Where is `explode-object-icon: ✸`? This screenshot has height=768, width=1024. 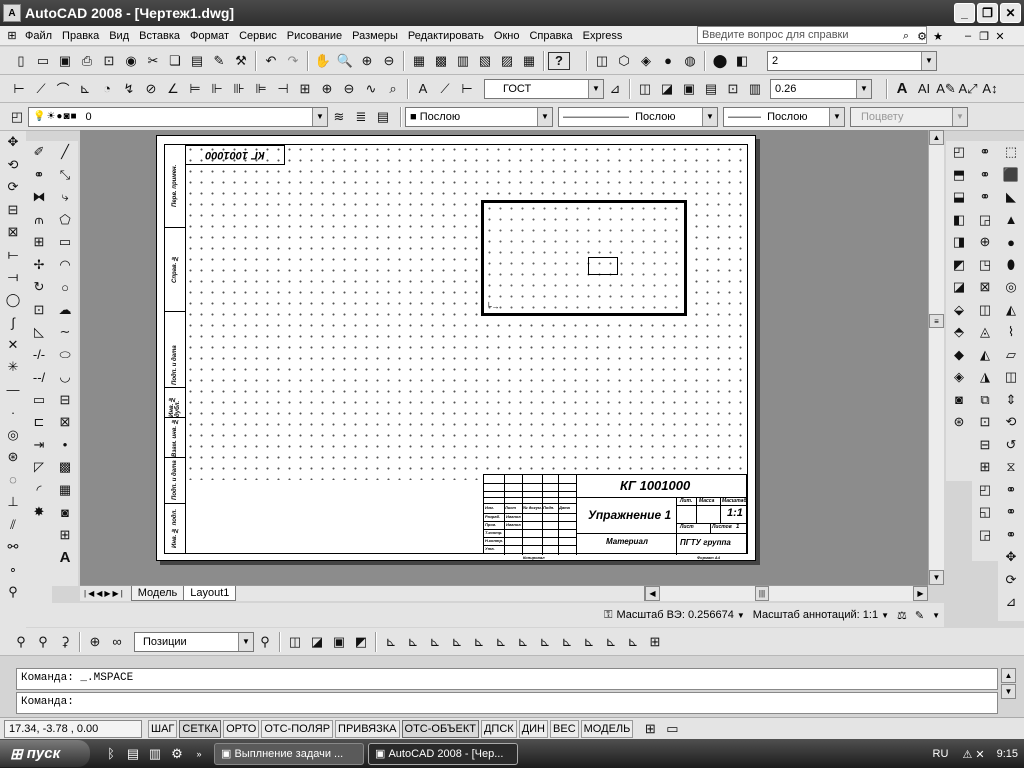 explode-object-icon: ✸ is located at coordinates (39, 512).